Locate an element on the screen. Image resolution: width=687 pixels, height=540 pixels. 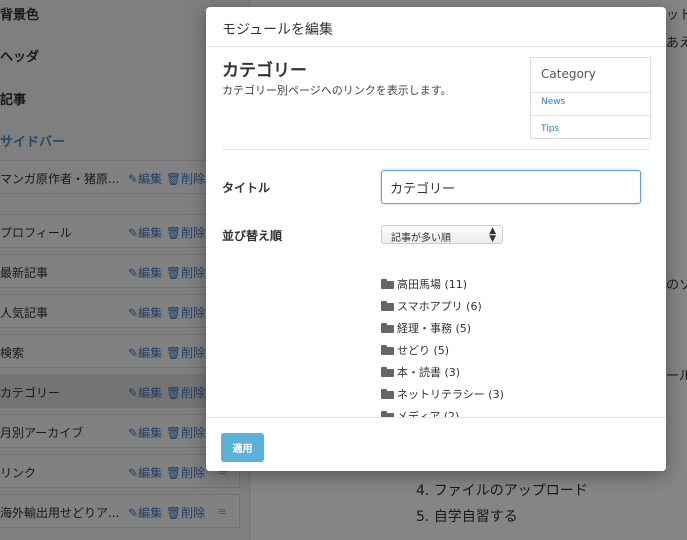
apply-button: 適用 is located at coordinates (242, 447).